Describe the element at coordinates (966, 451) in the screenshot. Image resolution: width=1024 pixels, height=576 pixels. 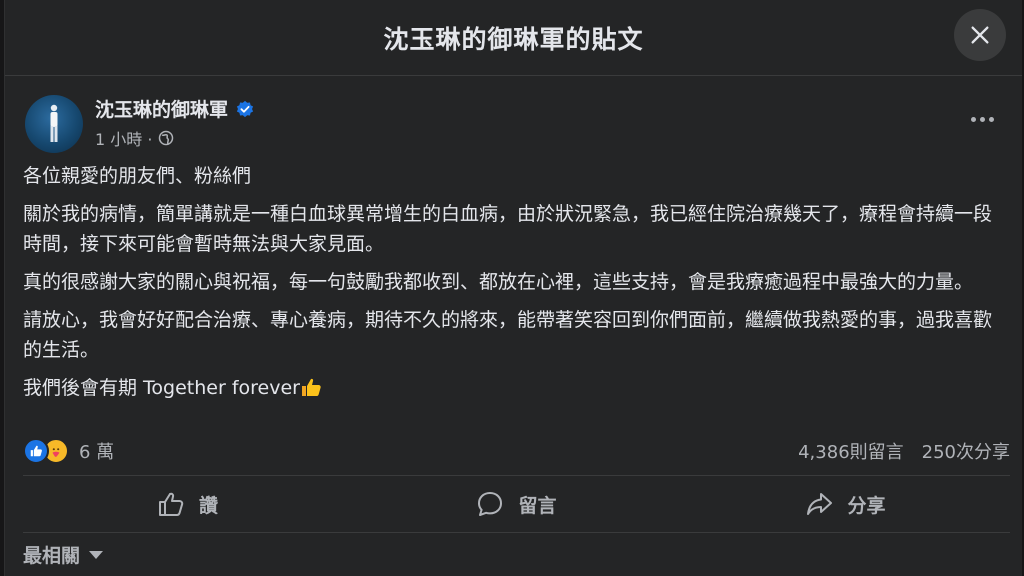
I see `share-count: 250次分享` at that location.